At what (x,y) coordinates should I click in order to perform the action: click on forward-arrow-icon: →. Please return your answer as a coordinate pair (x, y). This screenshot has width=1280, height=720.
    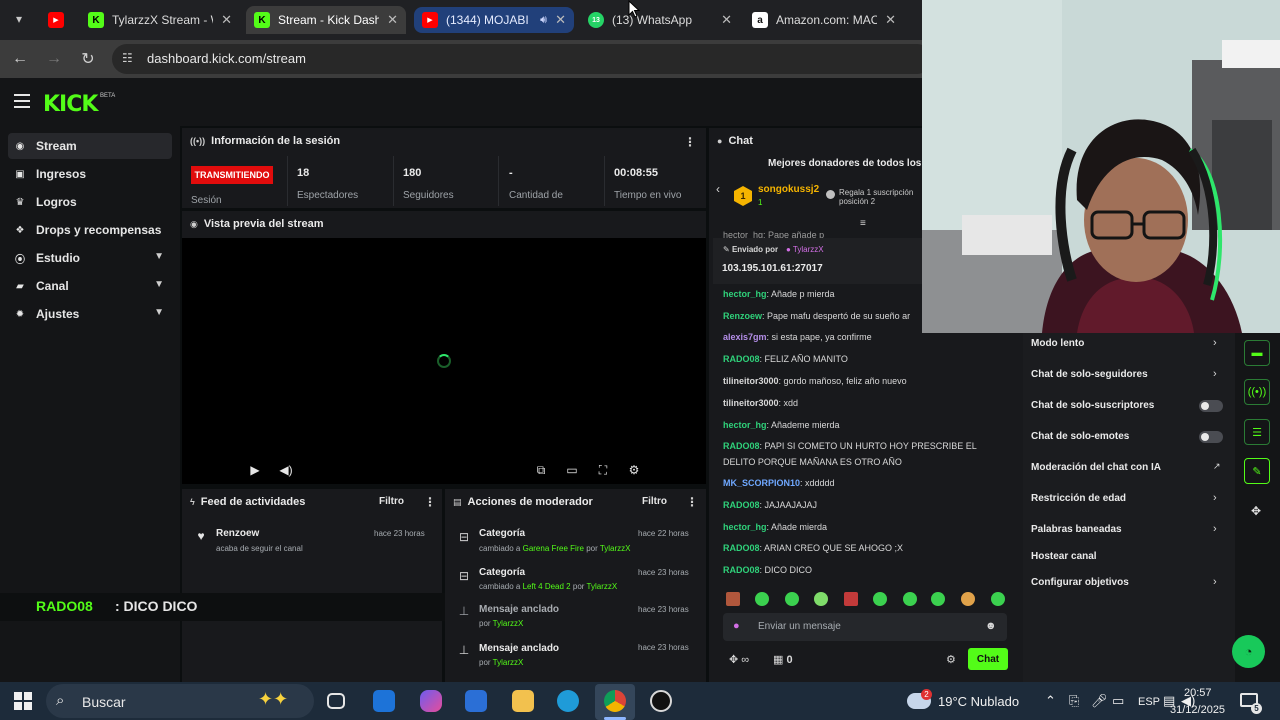
    Looking at the image, I should click on (54, 59).